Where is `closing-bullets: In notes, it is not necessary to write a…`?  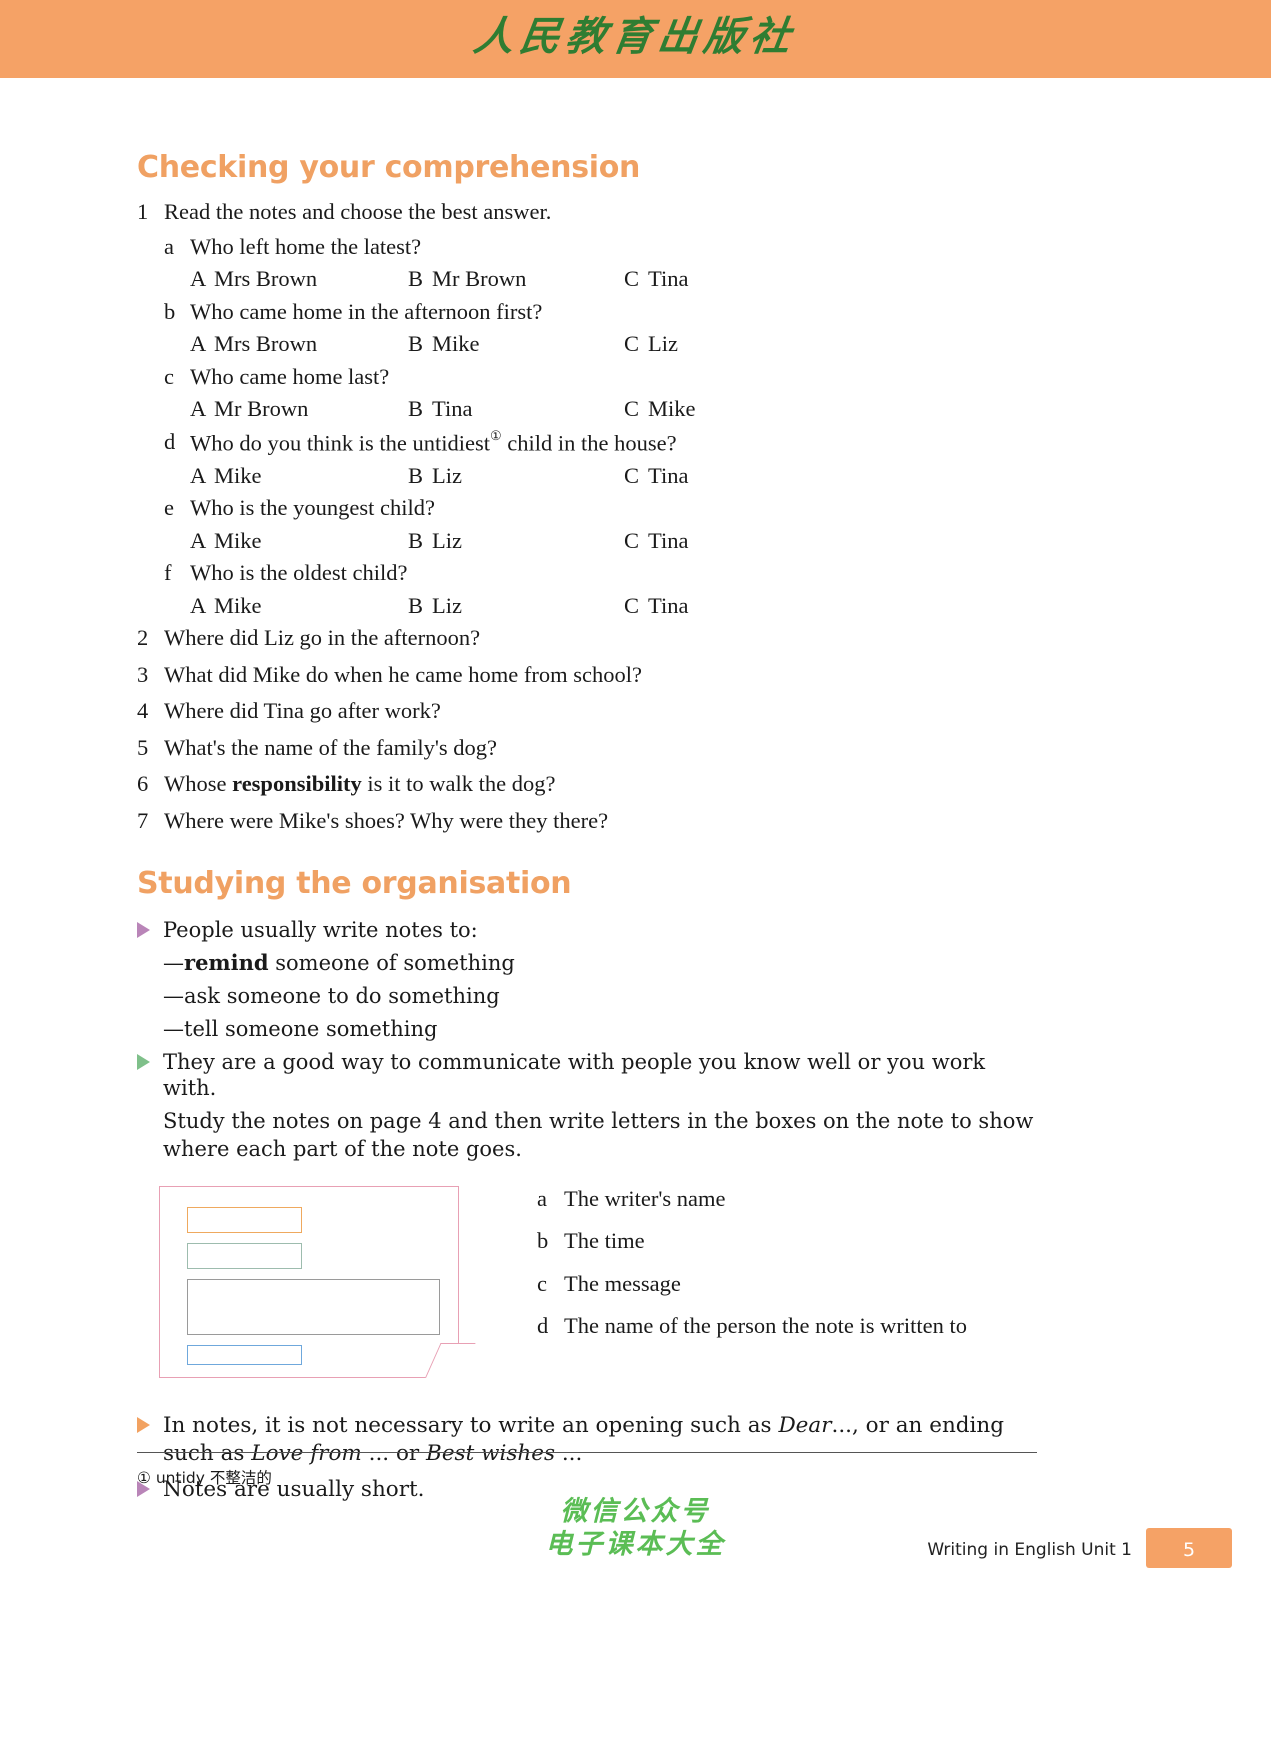
closing-bullets: In notes, it is not necessary to write a… is located at coordinates (587, 1458).